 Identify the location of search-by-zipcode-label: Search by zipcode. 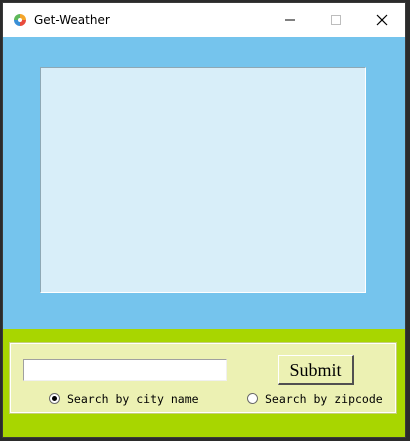
(324, 399).